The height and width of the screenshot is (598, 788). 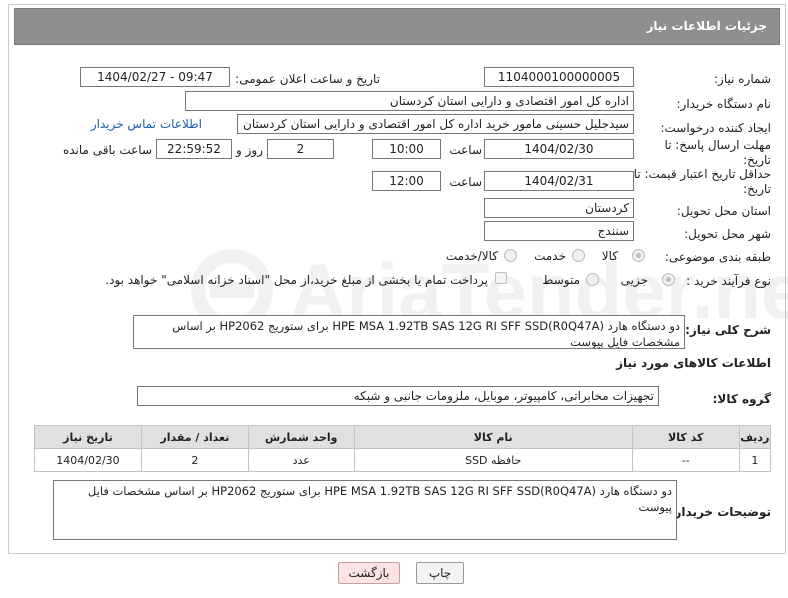 I want to click on days-label: روز و, so click(x=249, y=150).